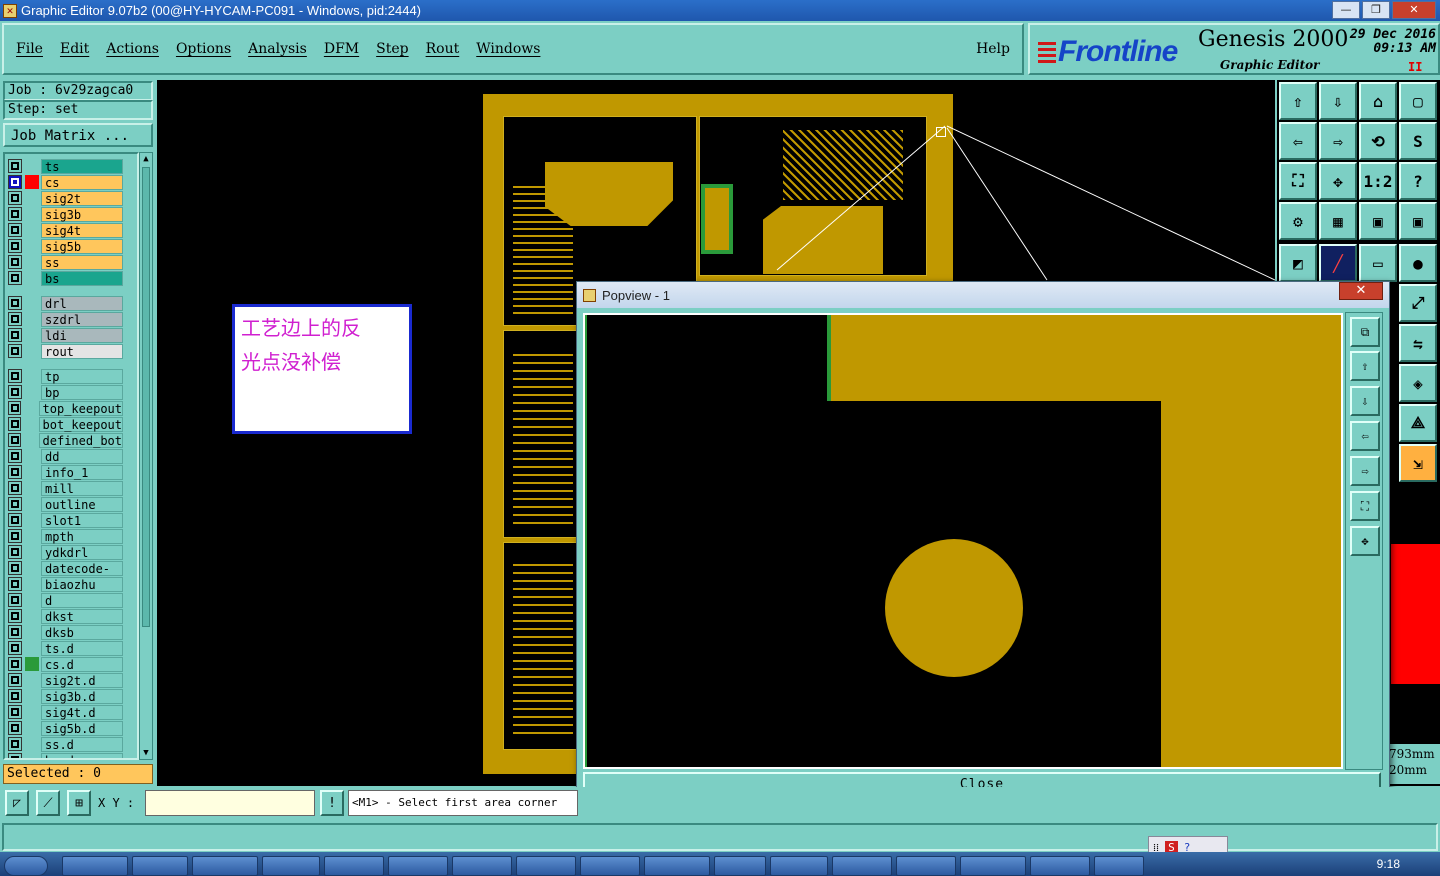 Image resolution: width=1440 pixels, height=876 pixels. I want to click on fit-icon: ⛶, so click(1298, 181).